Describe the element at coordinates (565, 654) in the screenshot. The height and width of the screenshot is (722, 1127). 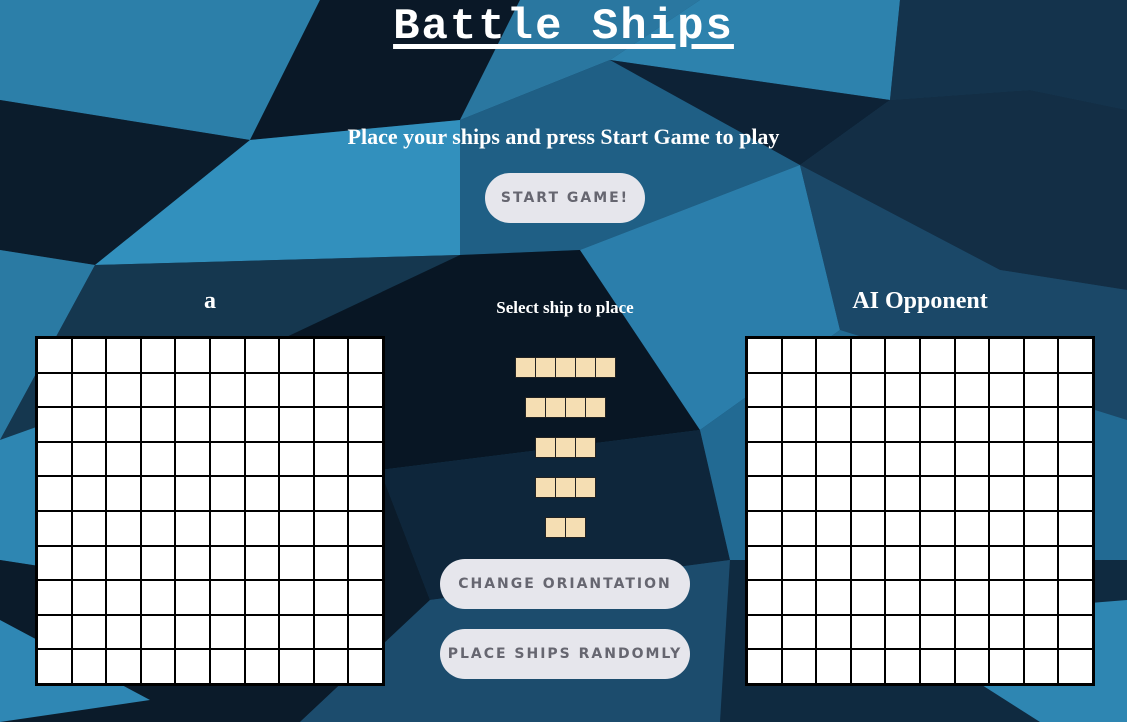
I see `place-ships-randomly-button: Place Ships Randomly` at that location.